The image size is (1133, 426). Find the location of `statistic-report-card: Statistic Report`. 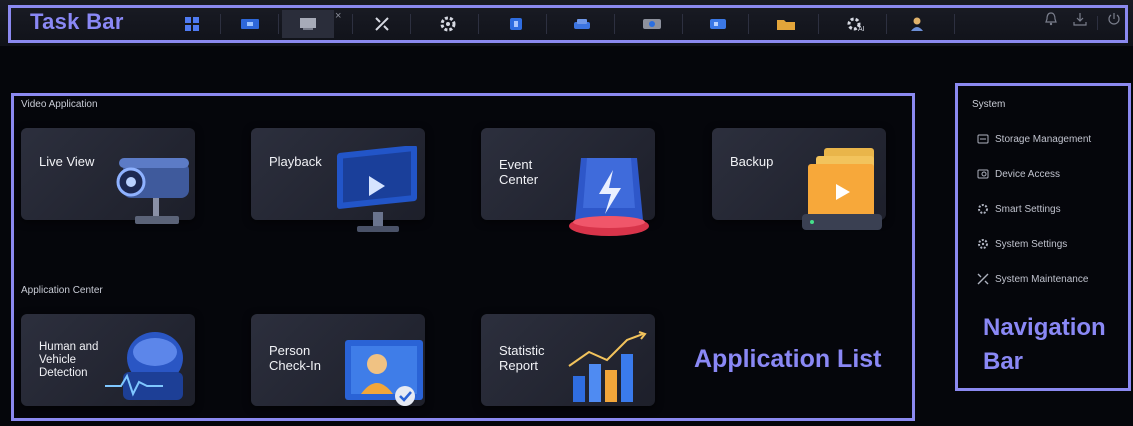

statistic-report-card: Statistic Report is located at coordinates (568, 360).